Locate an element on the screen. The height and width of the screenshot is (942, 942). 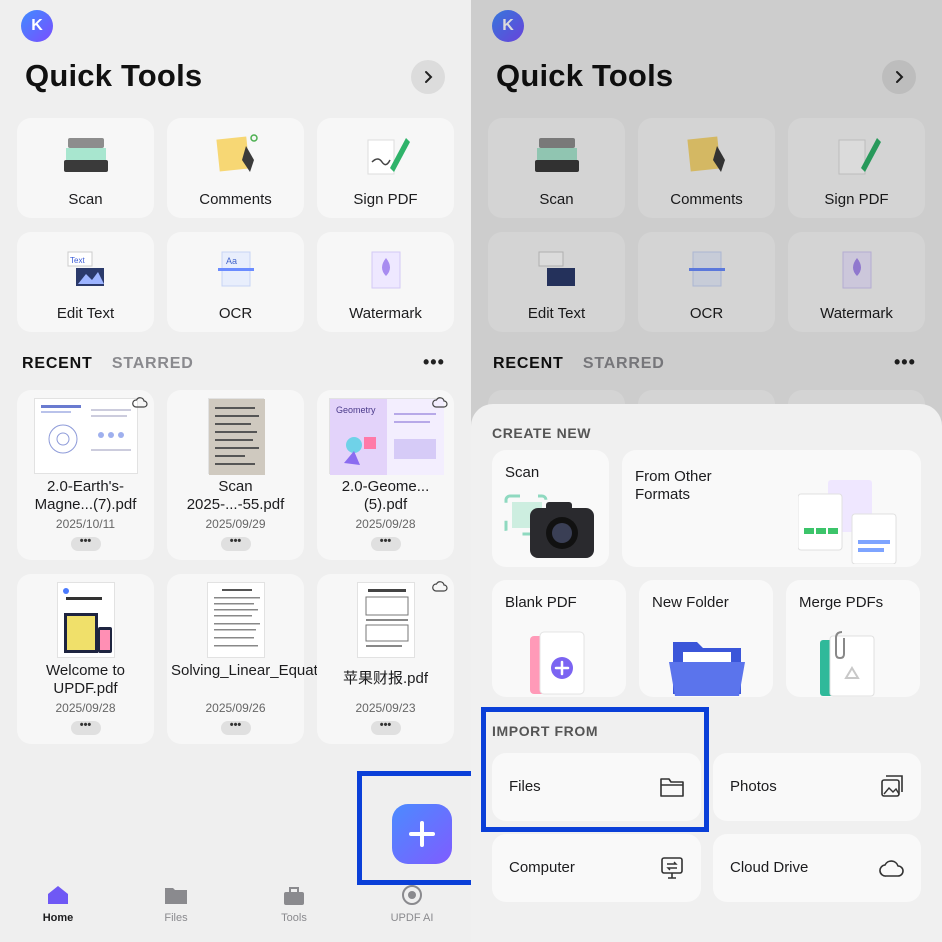
file-card: Welcome to UPDF.pdf 2025/09/28 ••• is located at coordinates (85, 659).